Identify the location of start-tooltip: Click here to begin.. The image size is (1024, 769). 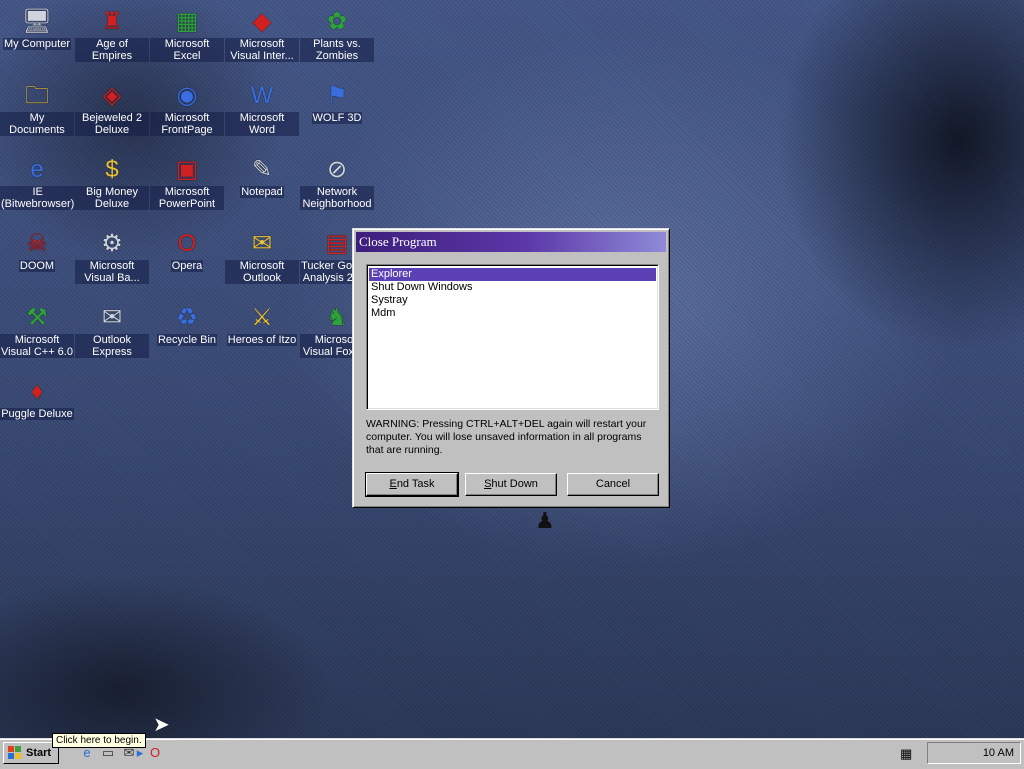
(99, 740).